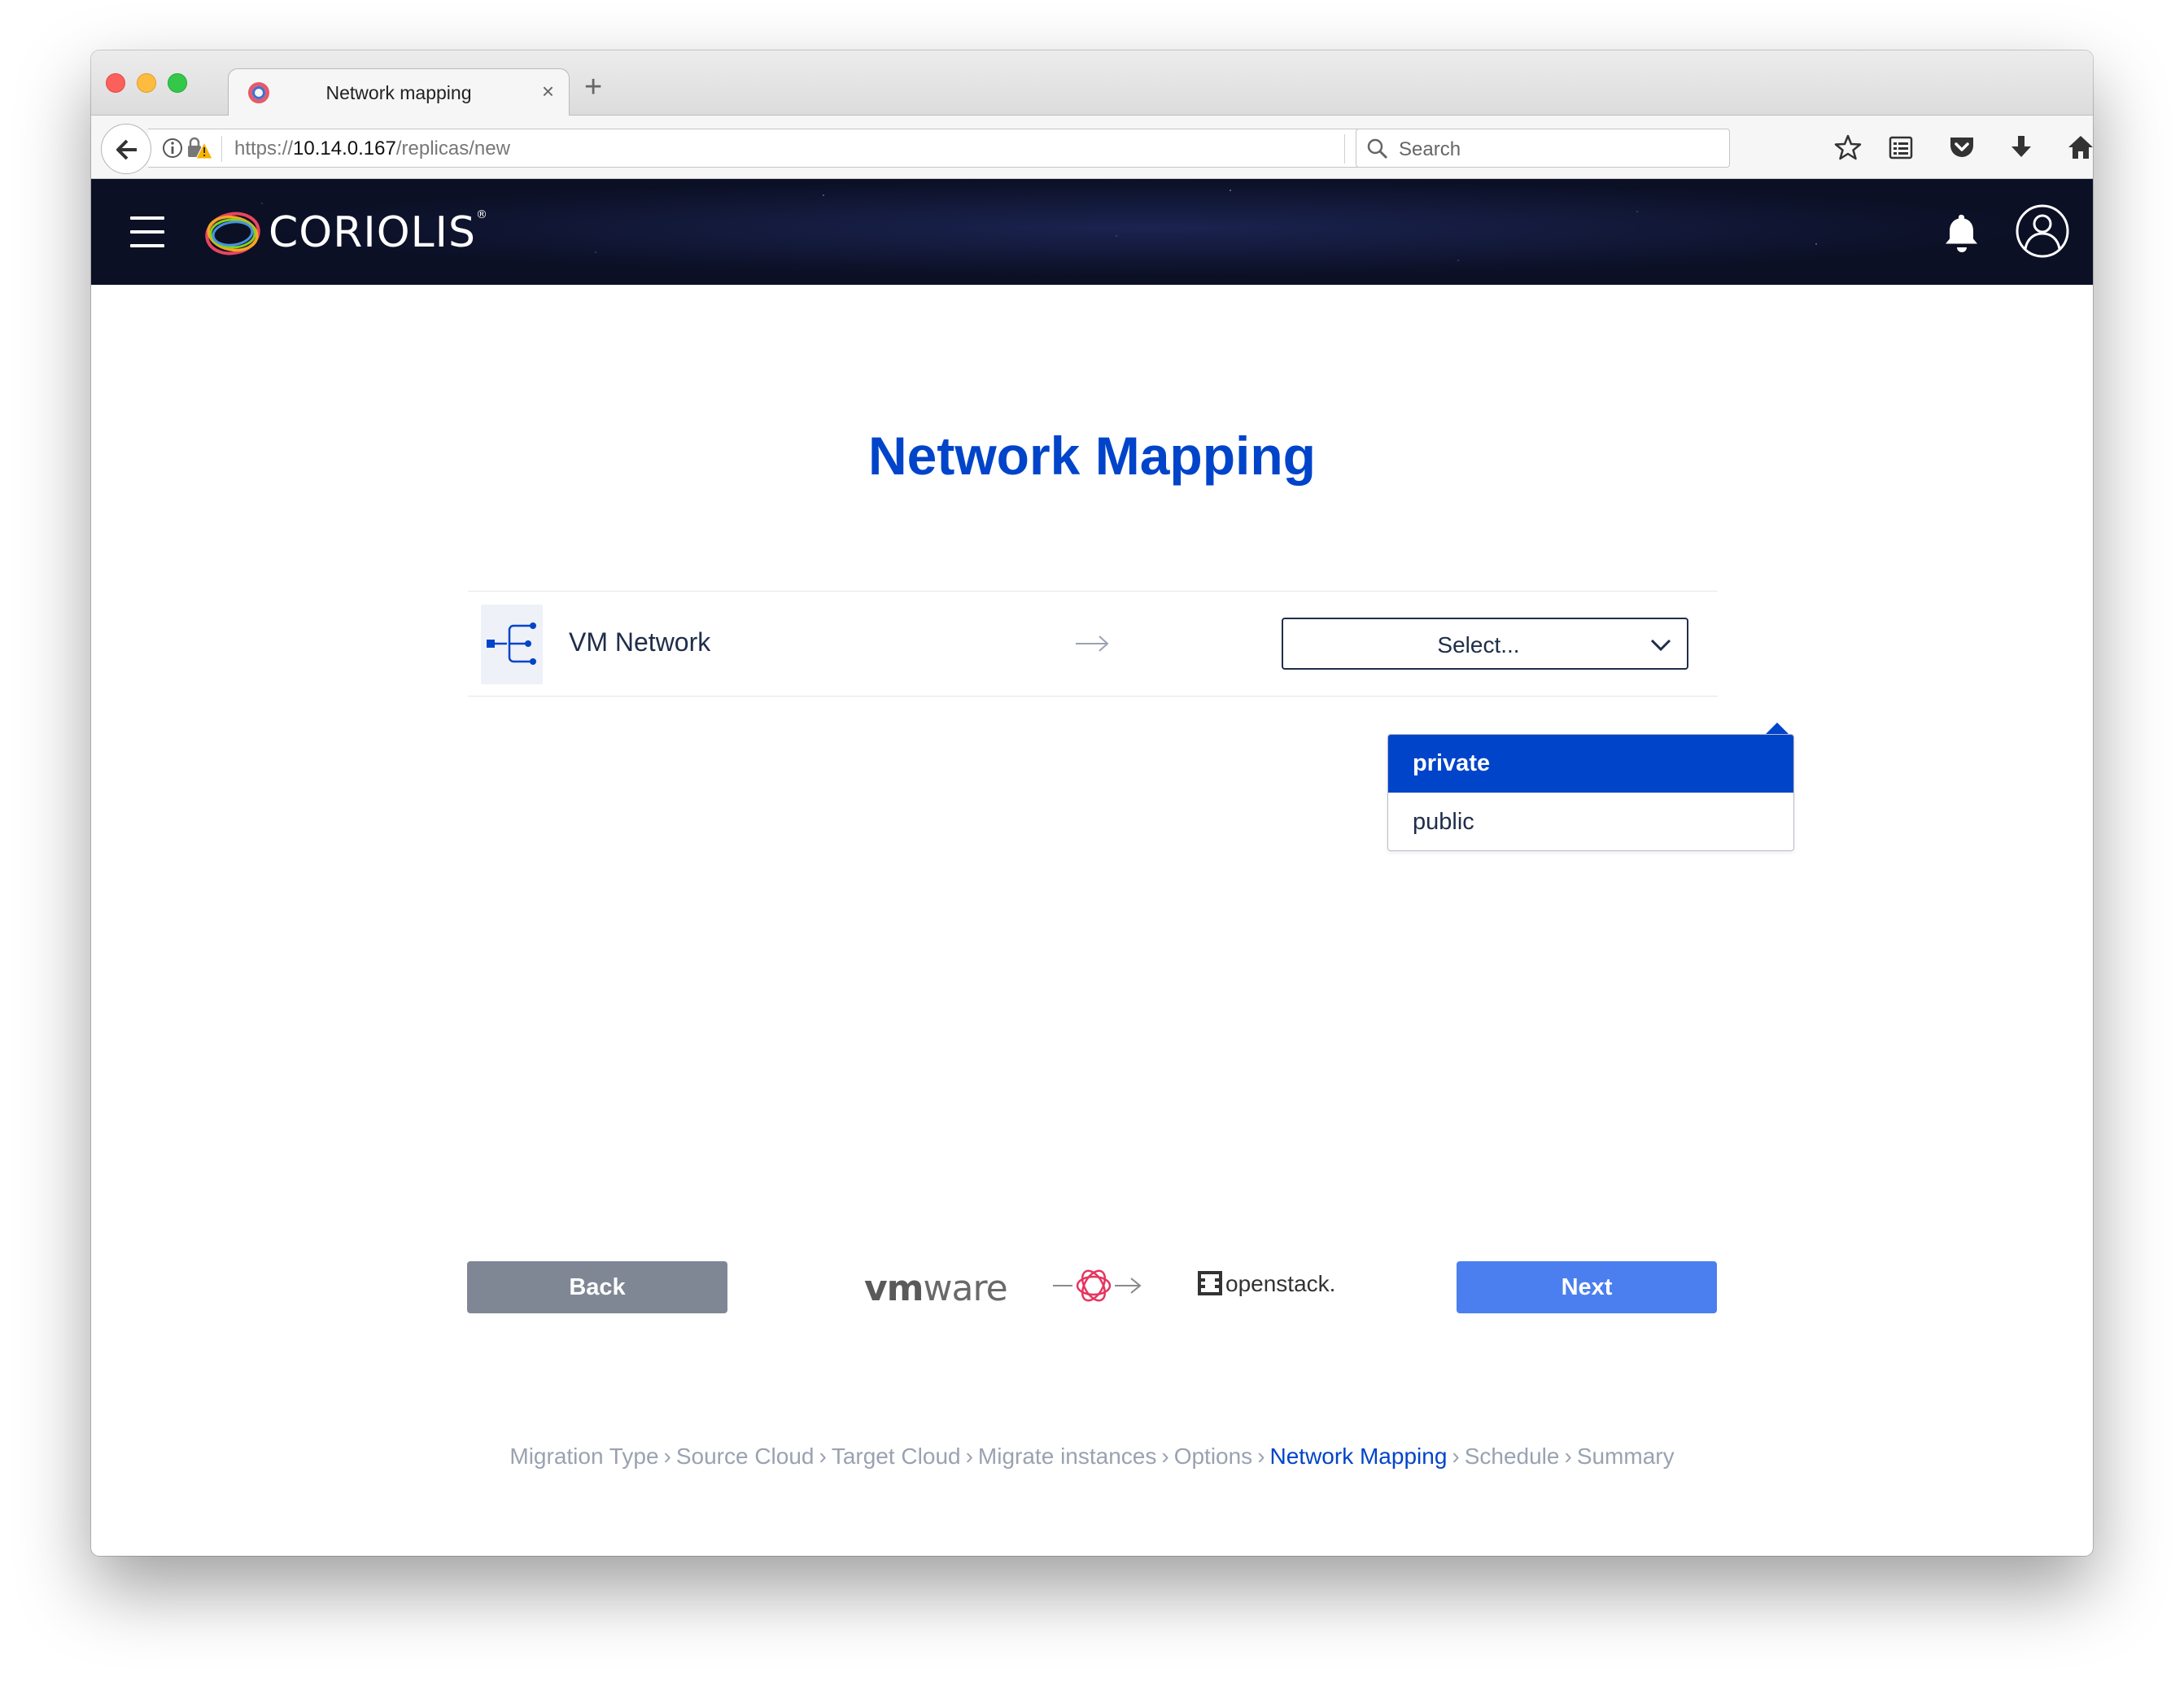 The width and height of the screenshot is (2184, 1686). I want to click on arrow-right-icon, so click(1093, 644).